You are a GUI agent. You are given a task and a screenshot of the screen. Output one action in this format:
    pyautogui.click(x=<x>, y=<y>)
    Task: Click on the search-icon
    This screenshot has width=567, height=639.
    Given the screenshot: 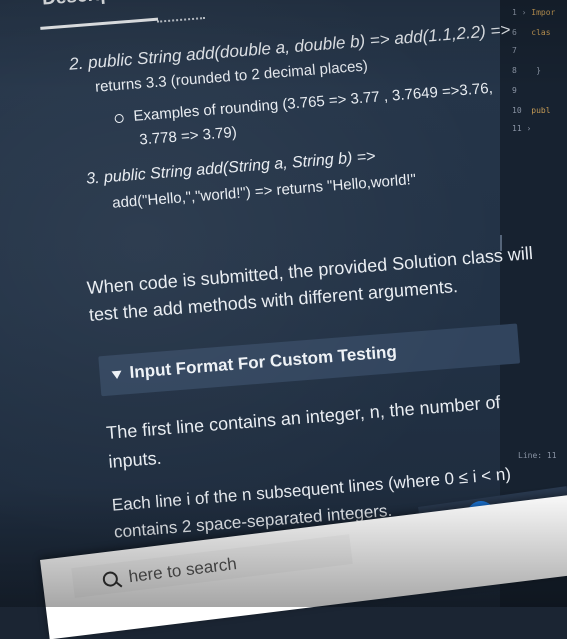 What is the action you would take?
    pyautogui.click(x=110, y=579)
    